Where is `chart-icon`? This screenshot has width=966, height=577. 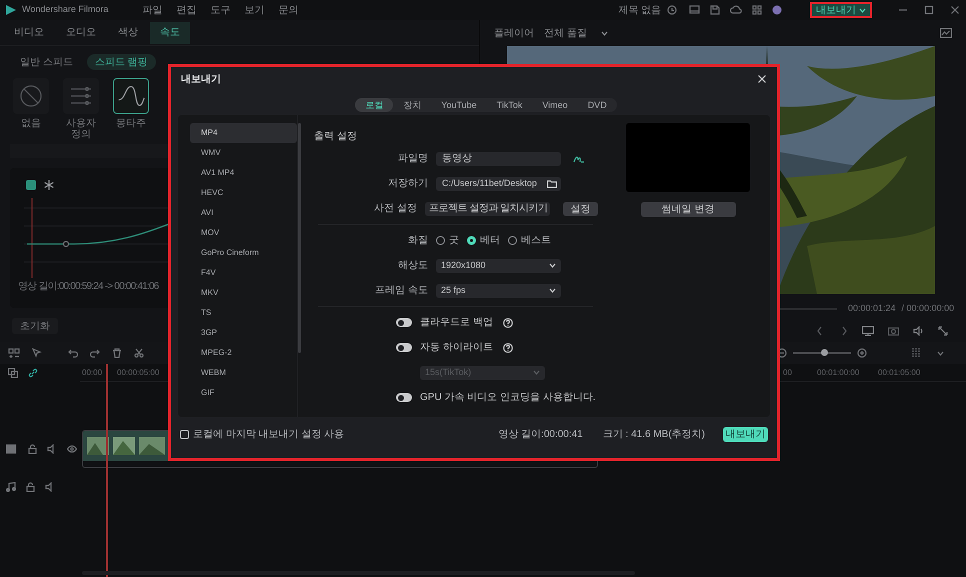 chart-icon is located at coordinates (946, 33).